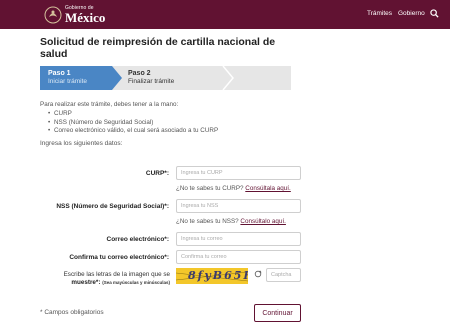 This screenshot has width=450, height=326. What do you see at coordinates (151, 81) in the screenshot?
I see `step-2-desc: Finalizar trámite` at bounding box center [151, 81].